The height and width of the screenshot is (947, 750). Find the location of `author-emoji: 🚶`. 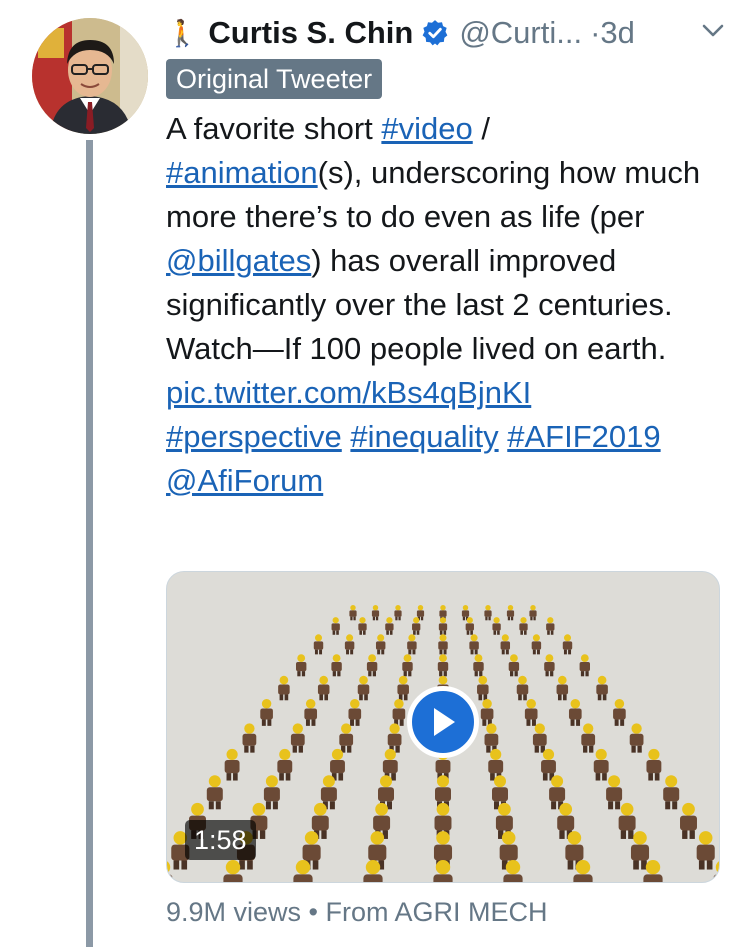

author-emoji: 🚶 is located at coordinates (182, 32).